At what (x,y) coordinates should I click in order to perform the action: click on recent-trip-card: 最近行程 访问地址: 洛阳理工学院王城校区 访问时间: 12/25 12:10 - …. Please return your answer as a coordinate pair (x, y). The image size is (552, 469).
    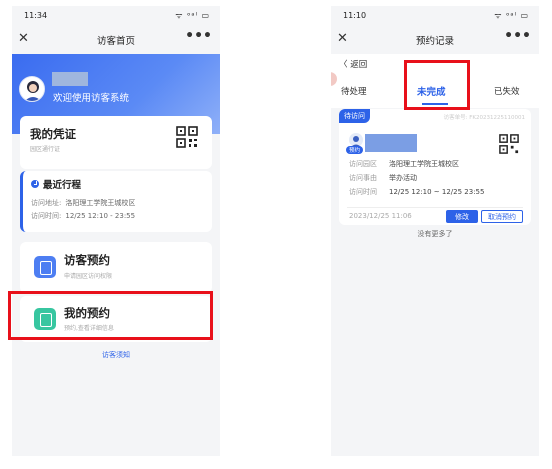
    Looking at the image, I should click on (116, 201).